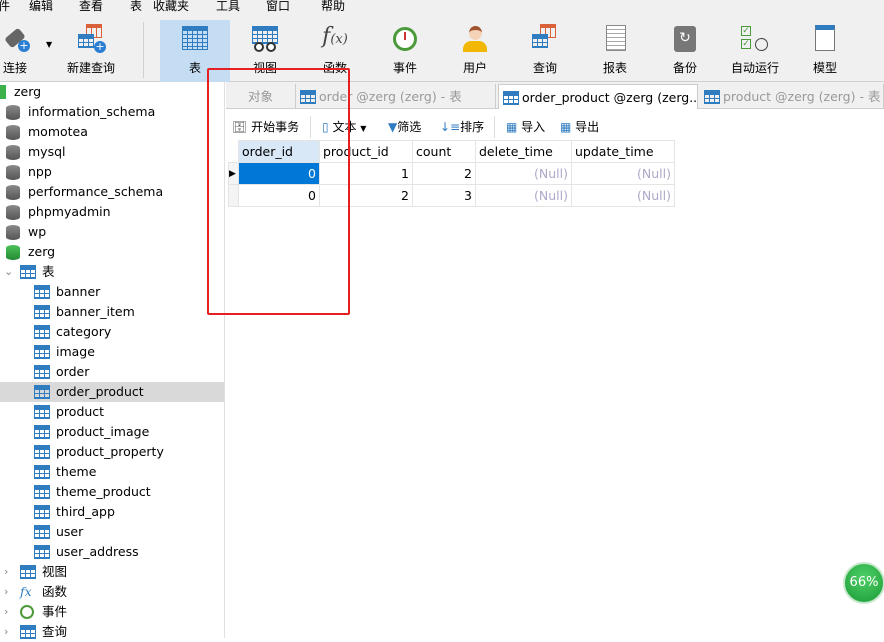  What do you see at coordinates (112, 412) in the screenshot?
I see `tree-table-item: product` at bounding box center [112, 412].